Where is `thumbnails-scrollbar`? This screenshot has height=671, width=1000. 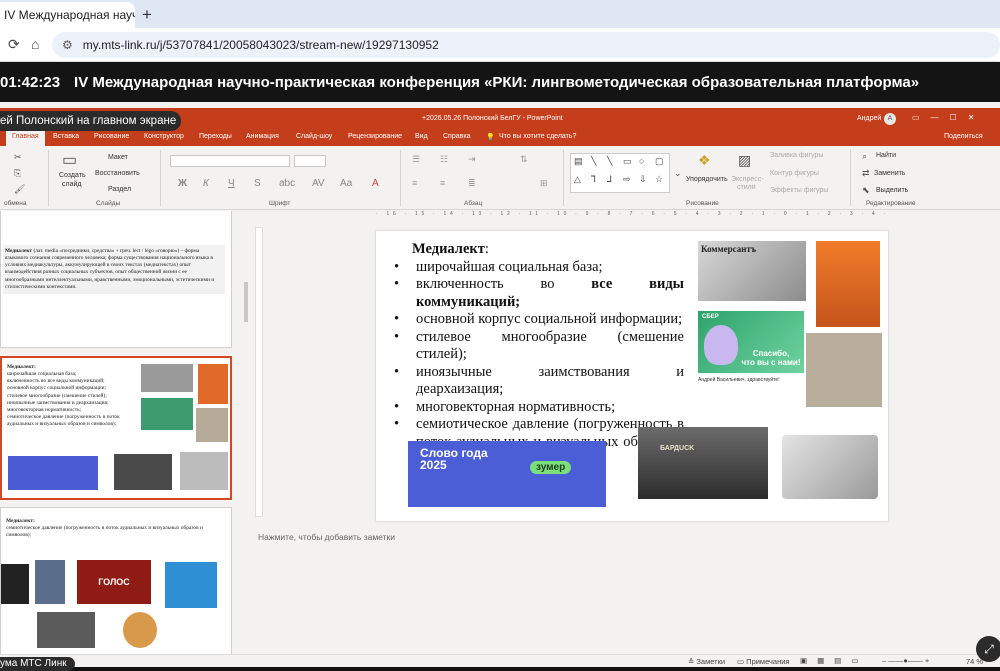 thumbnails-scrollbar is located at coordinates (246, 302).